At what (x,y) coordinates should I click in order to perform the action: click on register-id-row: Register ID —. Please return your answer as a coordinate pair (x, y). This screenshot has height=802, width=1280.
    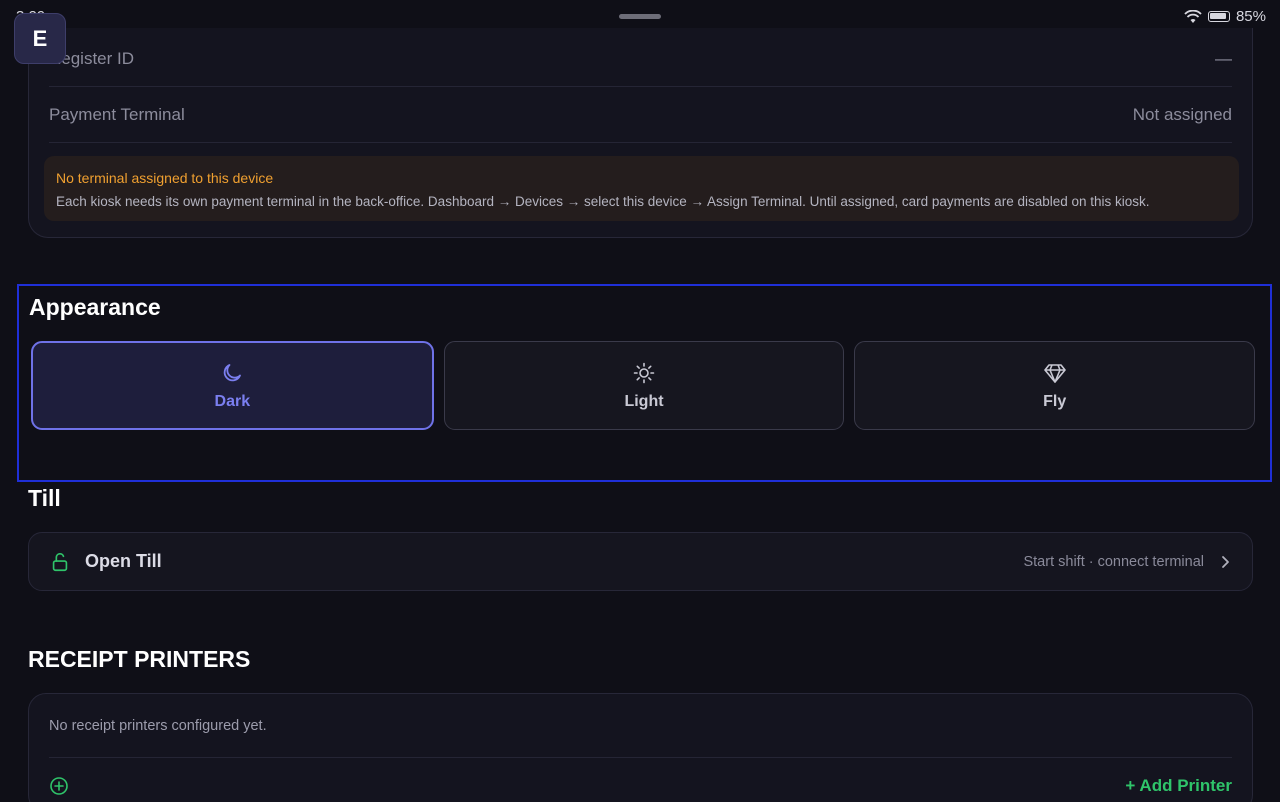
    Looking at the image, I should click on (640, 59).